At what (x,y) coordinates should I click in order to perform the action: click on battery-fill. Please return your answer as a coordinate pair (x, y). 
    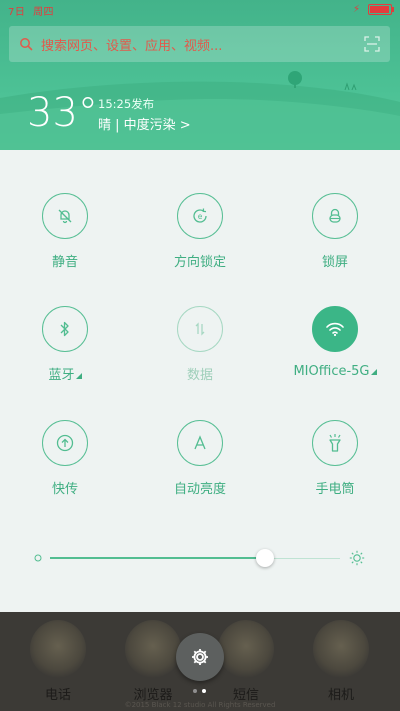
    Looking at the image, I should click on (379, 9).